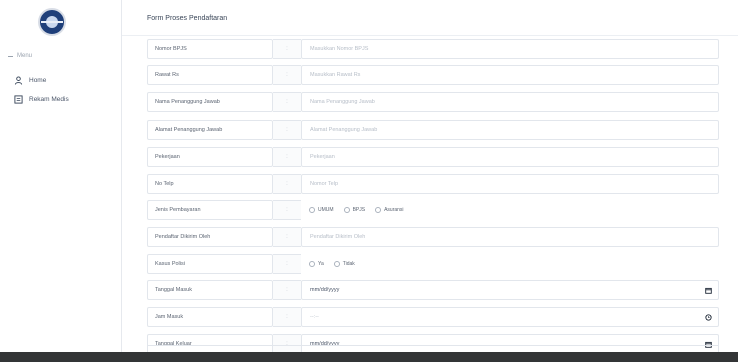  I want to click on field-label: Kasus Polisi, so click(210, 264).